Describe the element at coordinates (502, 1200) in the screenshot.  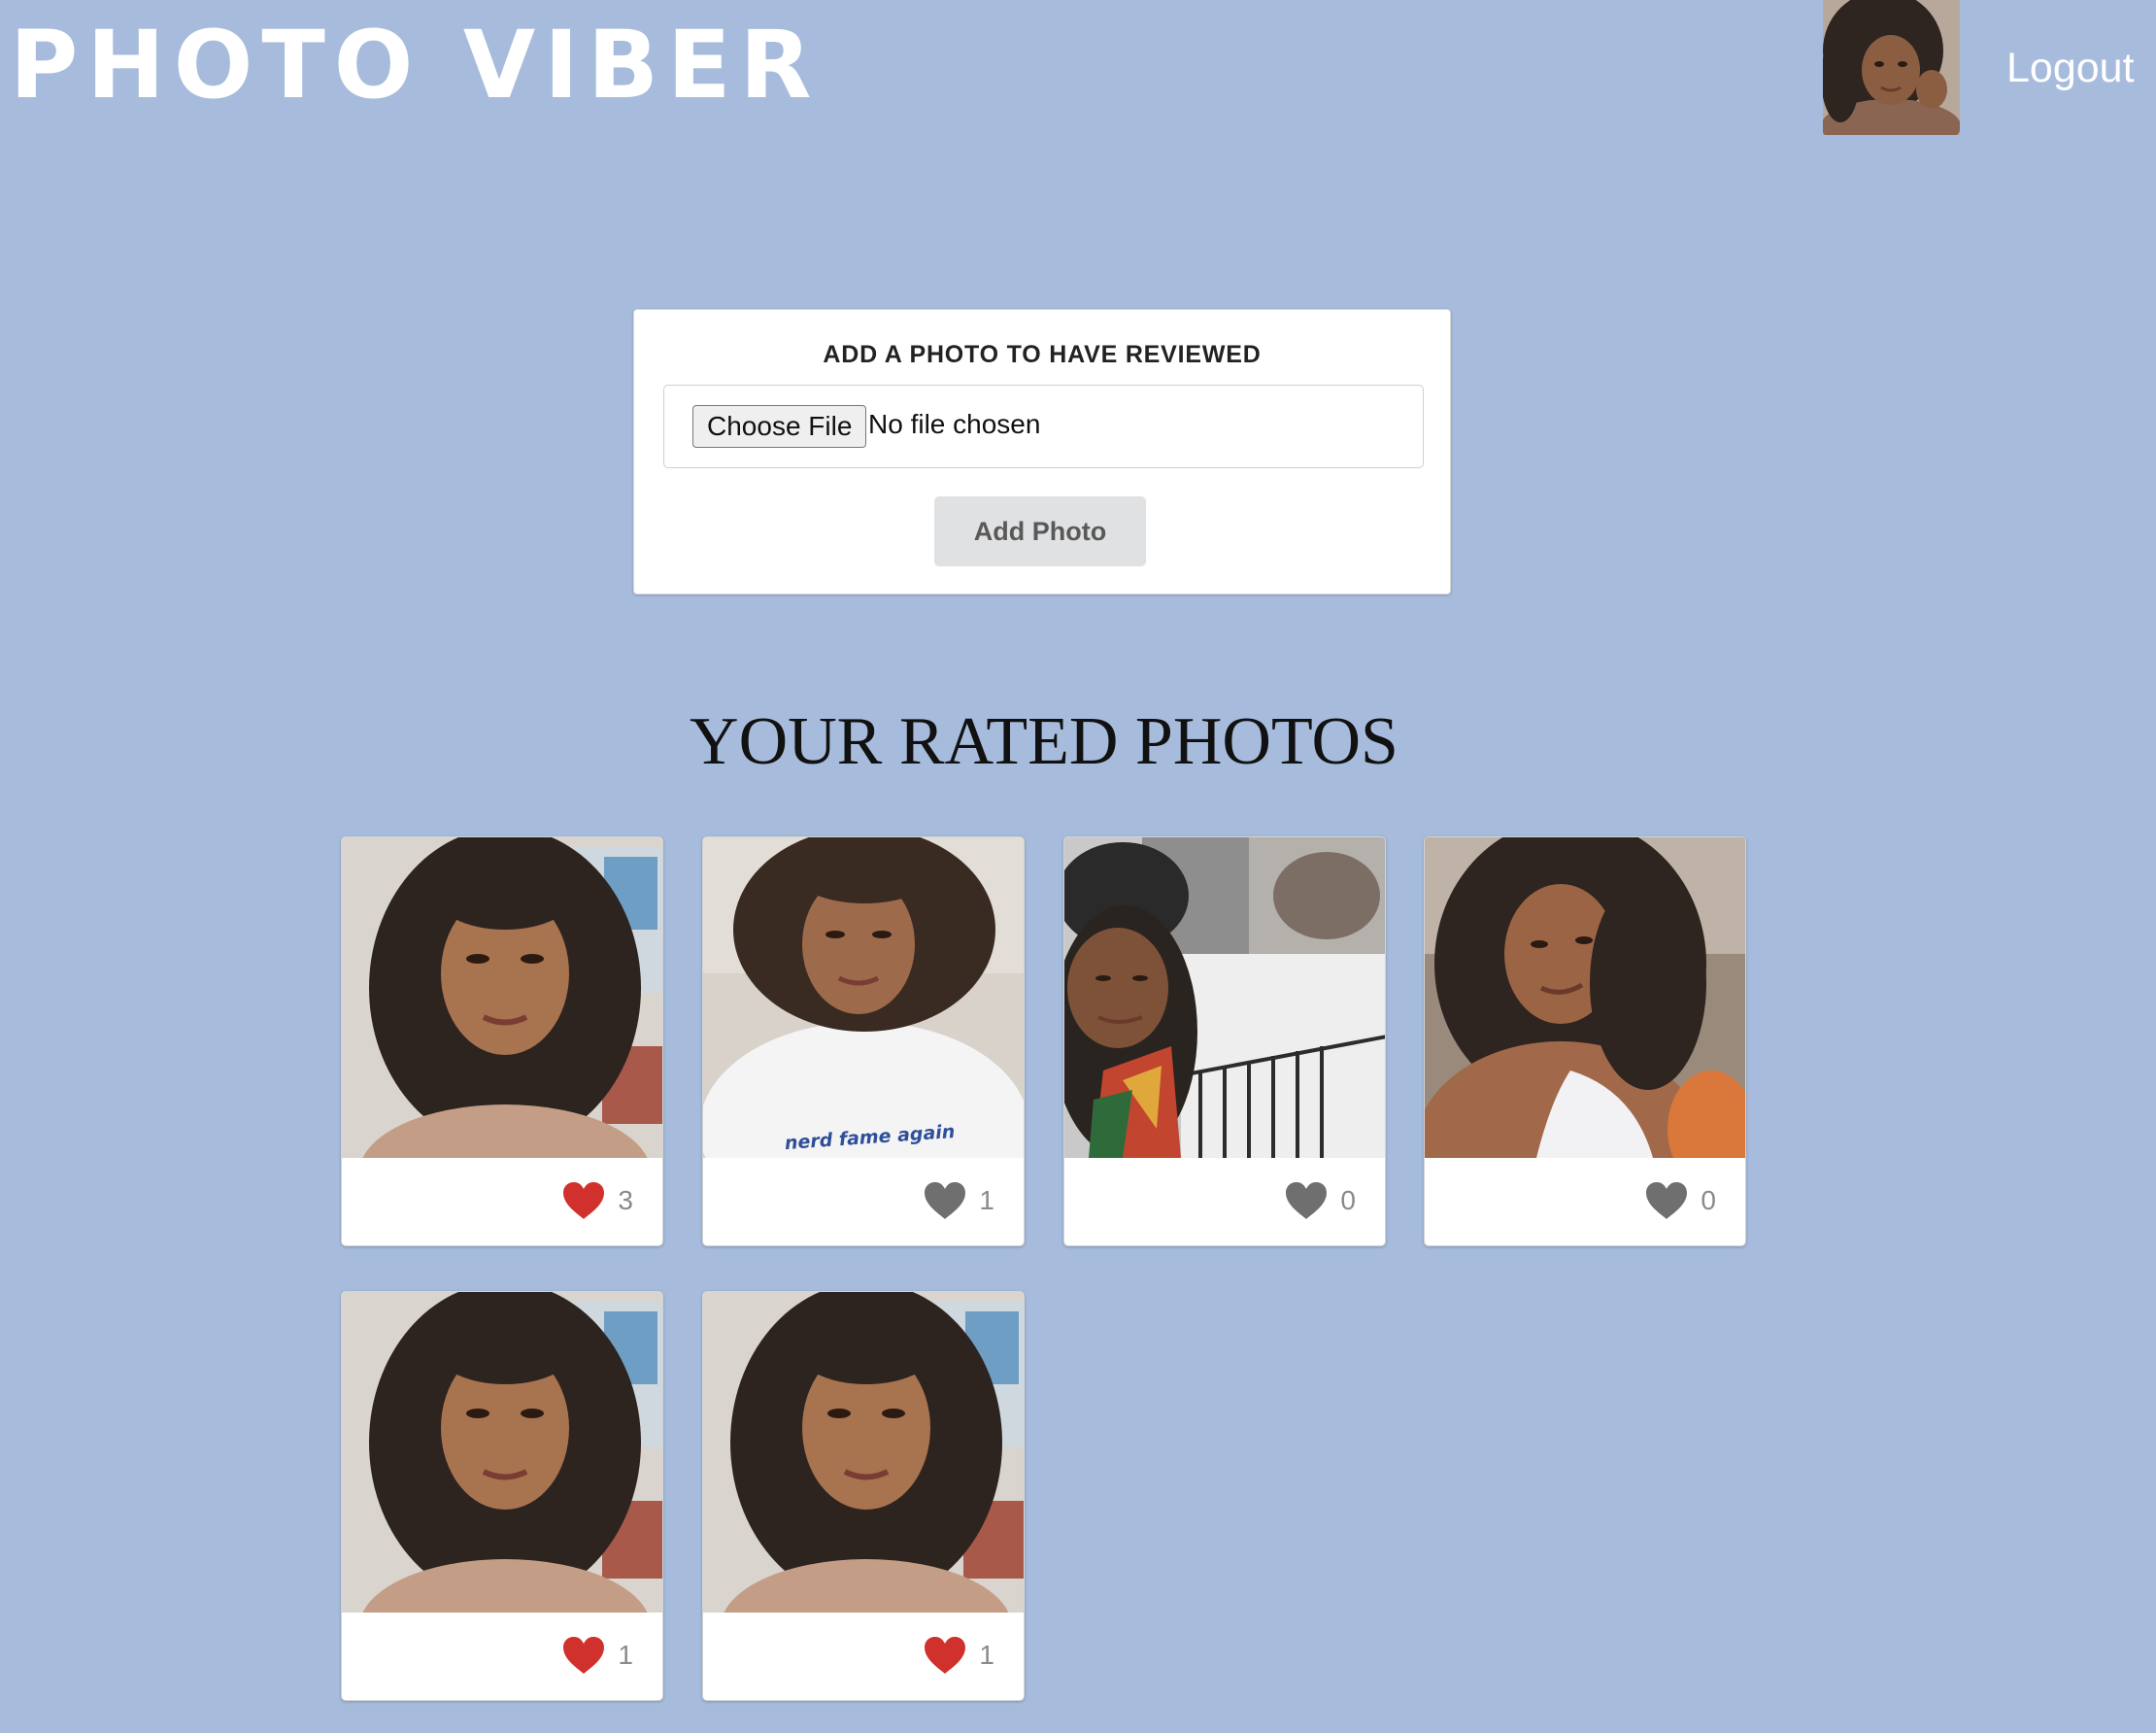
I see `photo-footer: 3` at that location.